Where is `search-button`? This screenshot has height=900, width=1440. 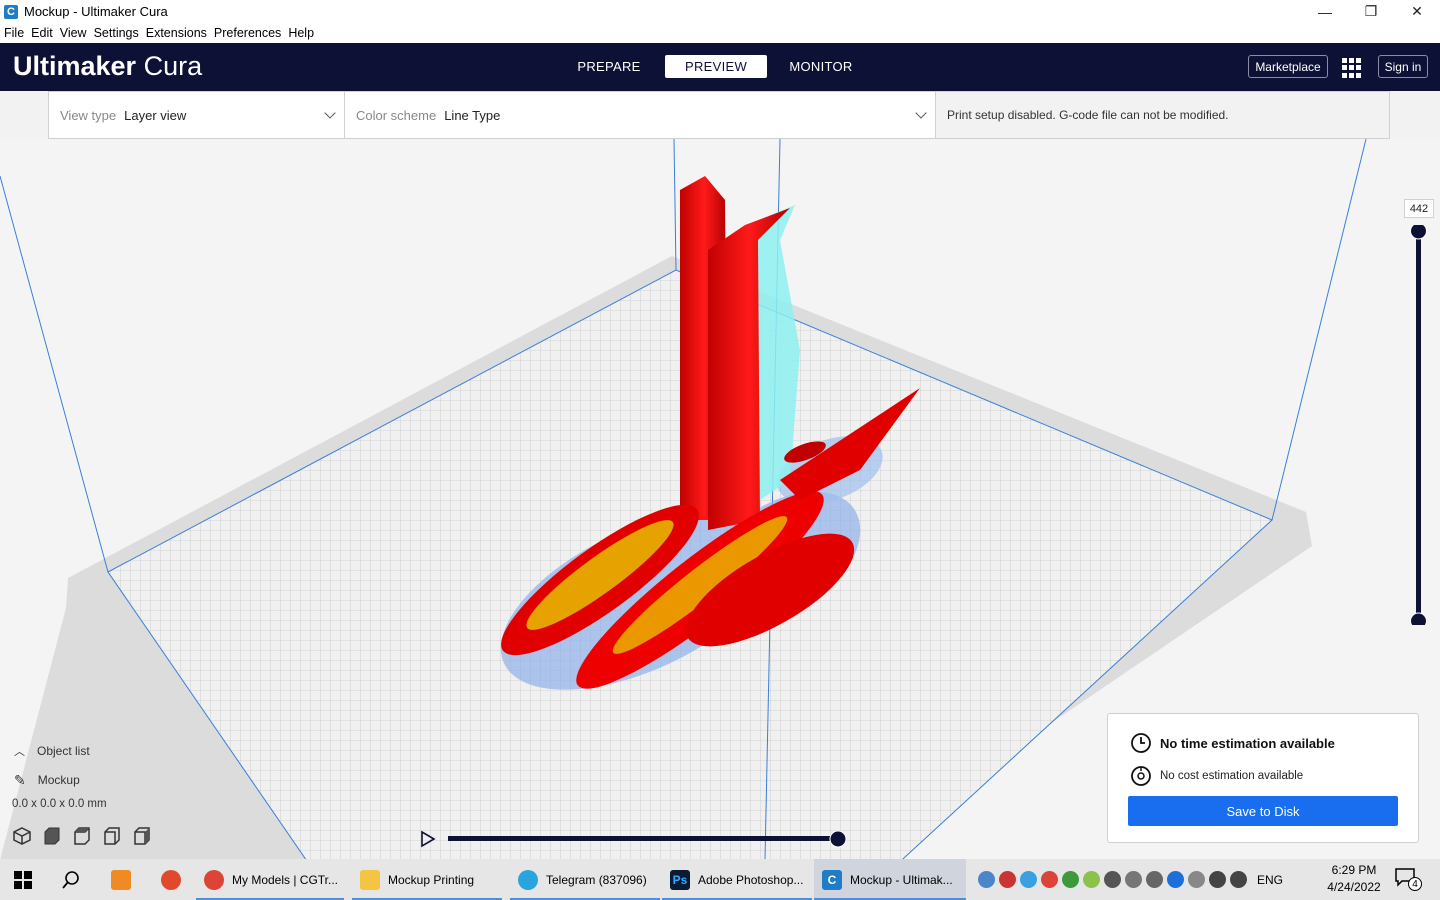
search-button is located at coordinates (71, 879).